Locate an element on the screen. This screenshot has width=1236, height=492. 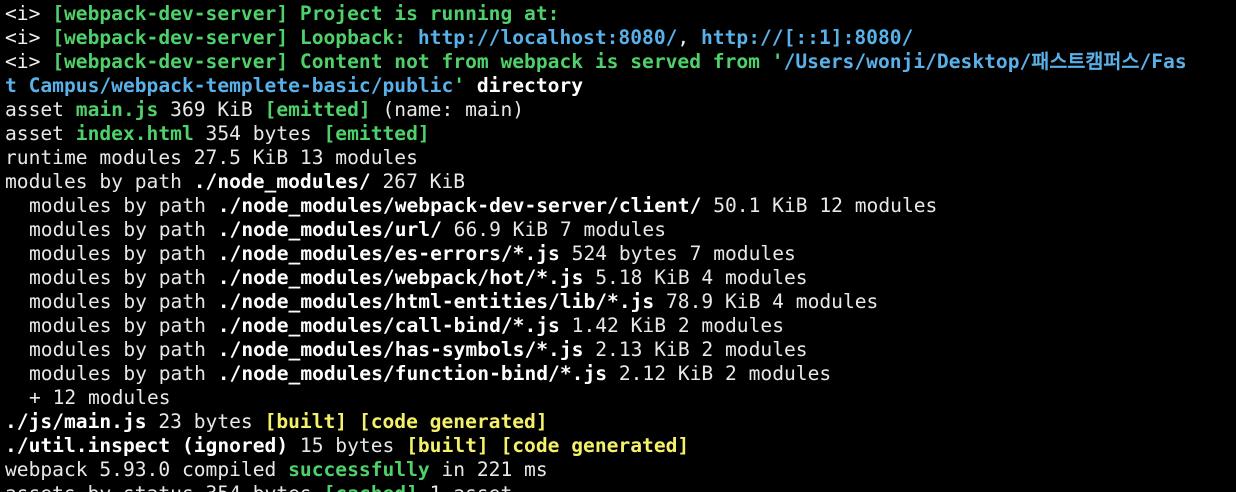
more-modules-line: + 12 modules is located at coordinates (100, 397).